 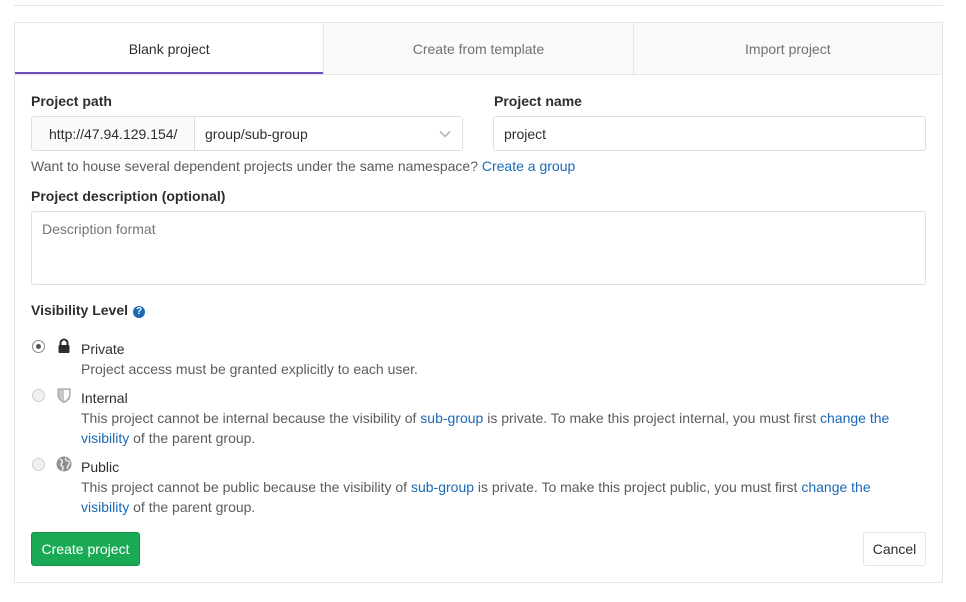 What do you see at coordinates (38, 346) in the screenshot?
I see `visibility-private-radio` at bounding box center [38, 346].